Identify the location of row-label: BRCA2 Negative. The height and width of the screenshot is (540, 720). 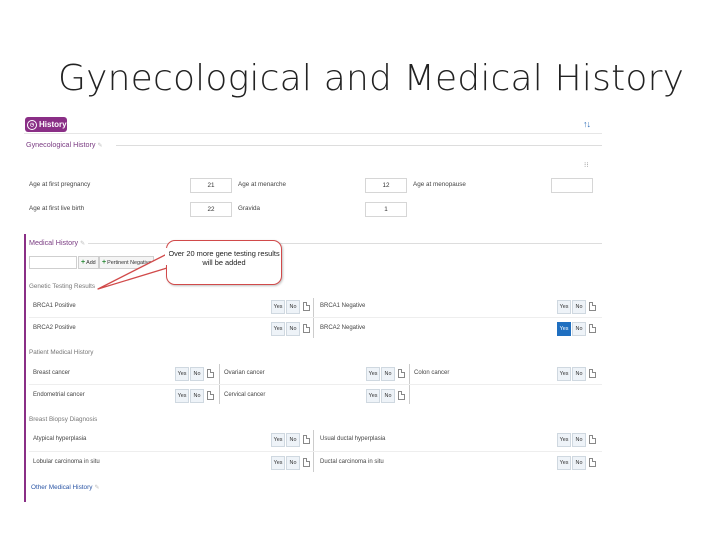
(343, 328).